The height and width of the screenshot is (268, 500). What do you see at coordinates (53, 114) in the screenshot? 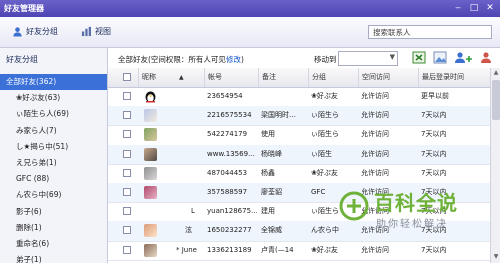
I see `group-item: ぃ陌生ら人(69)` at bounding box center [53, 114].